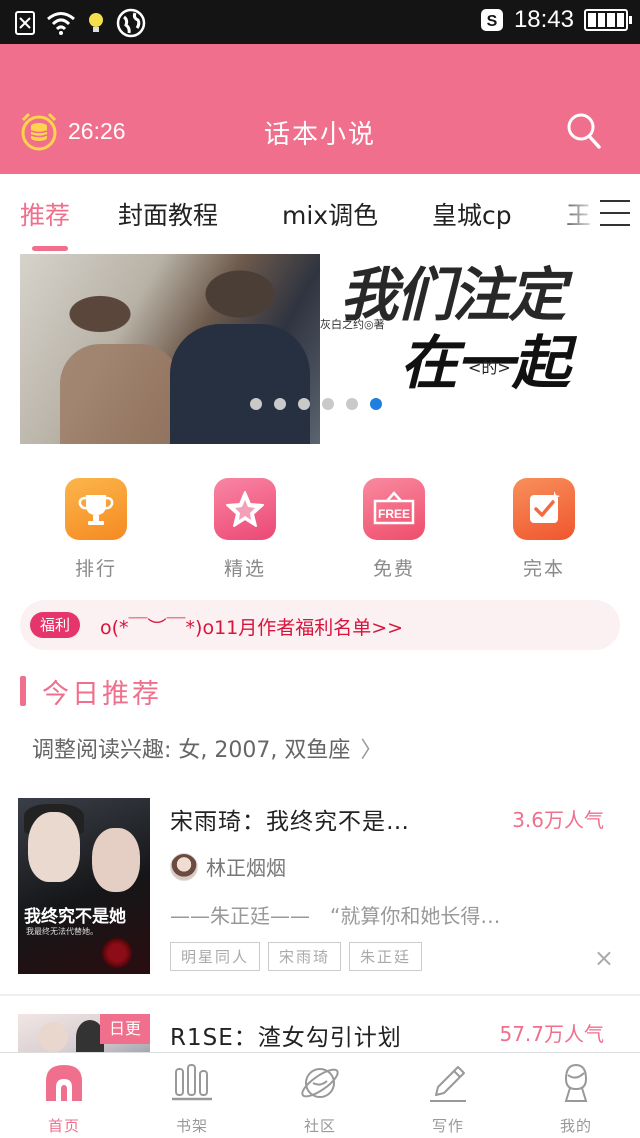 Image resolution: width=640 pixels, height=1138 pixels. Describe the element at coordinates (96, 22) in the screenshot. I see `bulb-icon` at that location.